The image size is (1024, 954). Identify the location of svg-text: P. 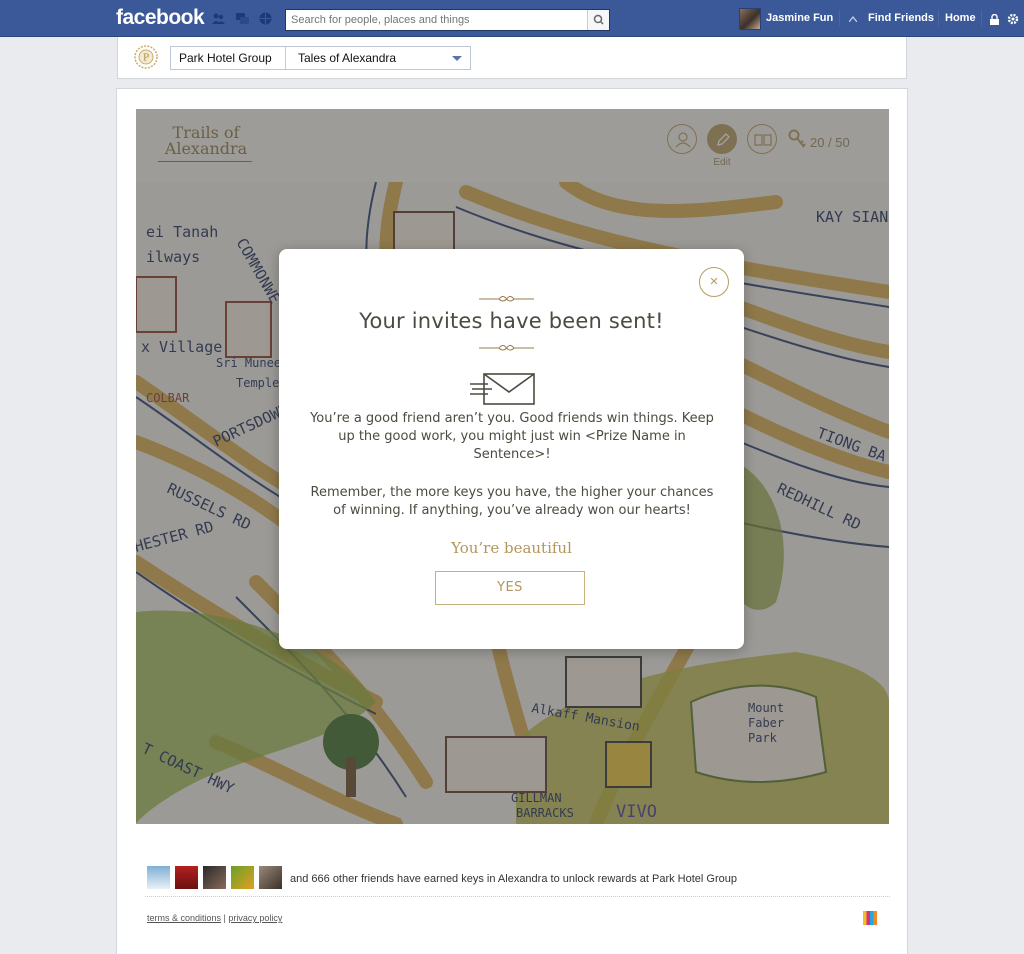
(146, 59).